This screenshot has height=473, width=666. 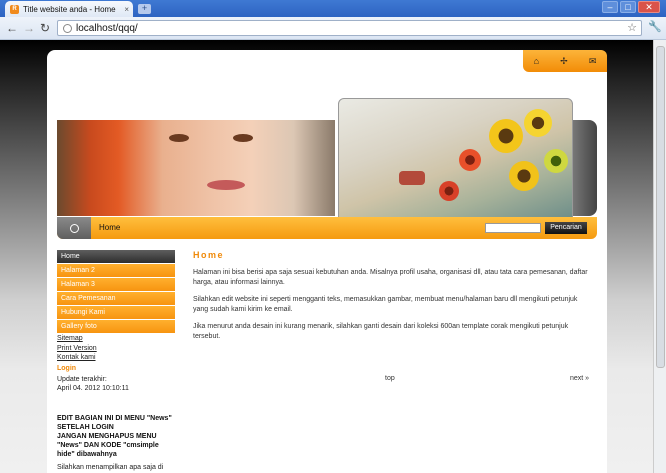 What do you see at coordinates (243, 138) in the screenshot?
I see `banner-eye-right` at bounding box center [243, 138].